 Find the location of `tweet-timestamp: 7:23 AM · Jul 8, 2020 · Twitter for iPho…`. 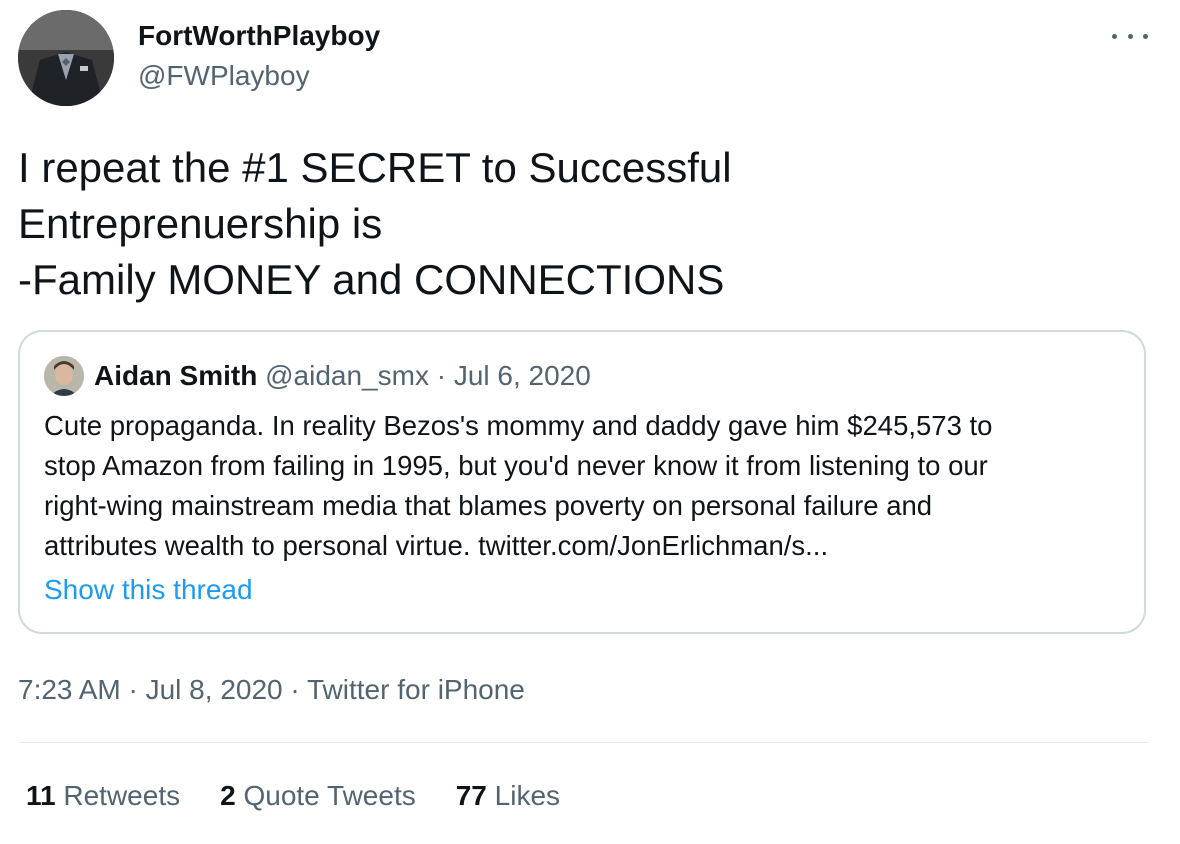

tweet-timestamp: 7:23 AM · Jul 8, 2020 · Twitter for iPho… is located at coordinates (271, 690).